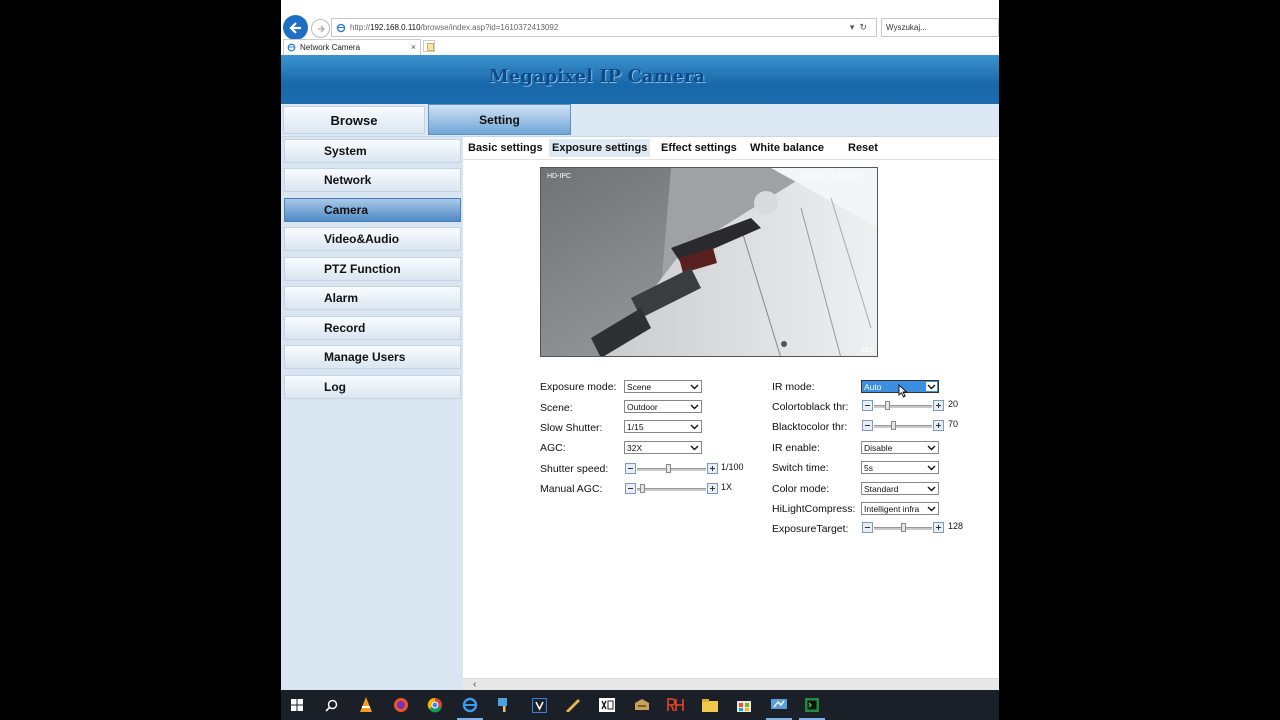  What do you see at coordinates (865, 27) in the screenshot?
I see `refresh-icon: ↻` at bounding box center [865, 27].